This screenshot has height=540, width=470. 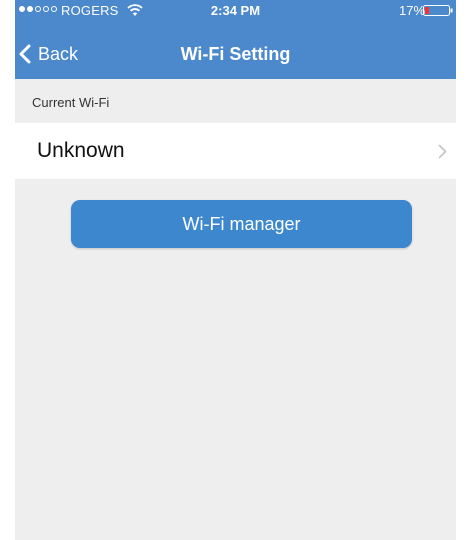 I want to click on status-time: 2:34 PM, so click(x=235, y=10).